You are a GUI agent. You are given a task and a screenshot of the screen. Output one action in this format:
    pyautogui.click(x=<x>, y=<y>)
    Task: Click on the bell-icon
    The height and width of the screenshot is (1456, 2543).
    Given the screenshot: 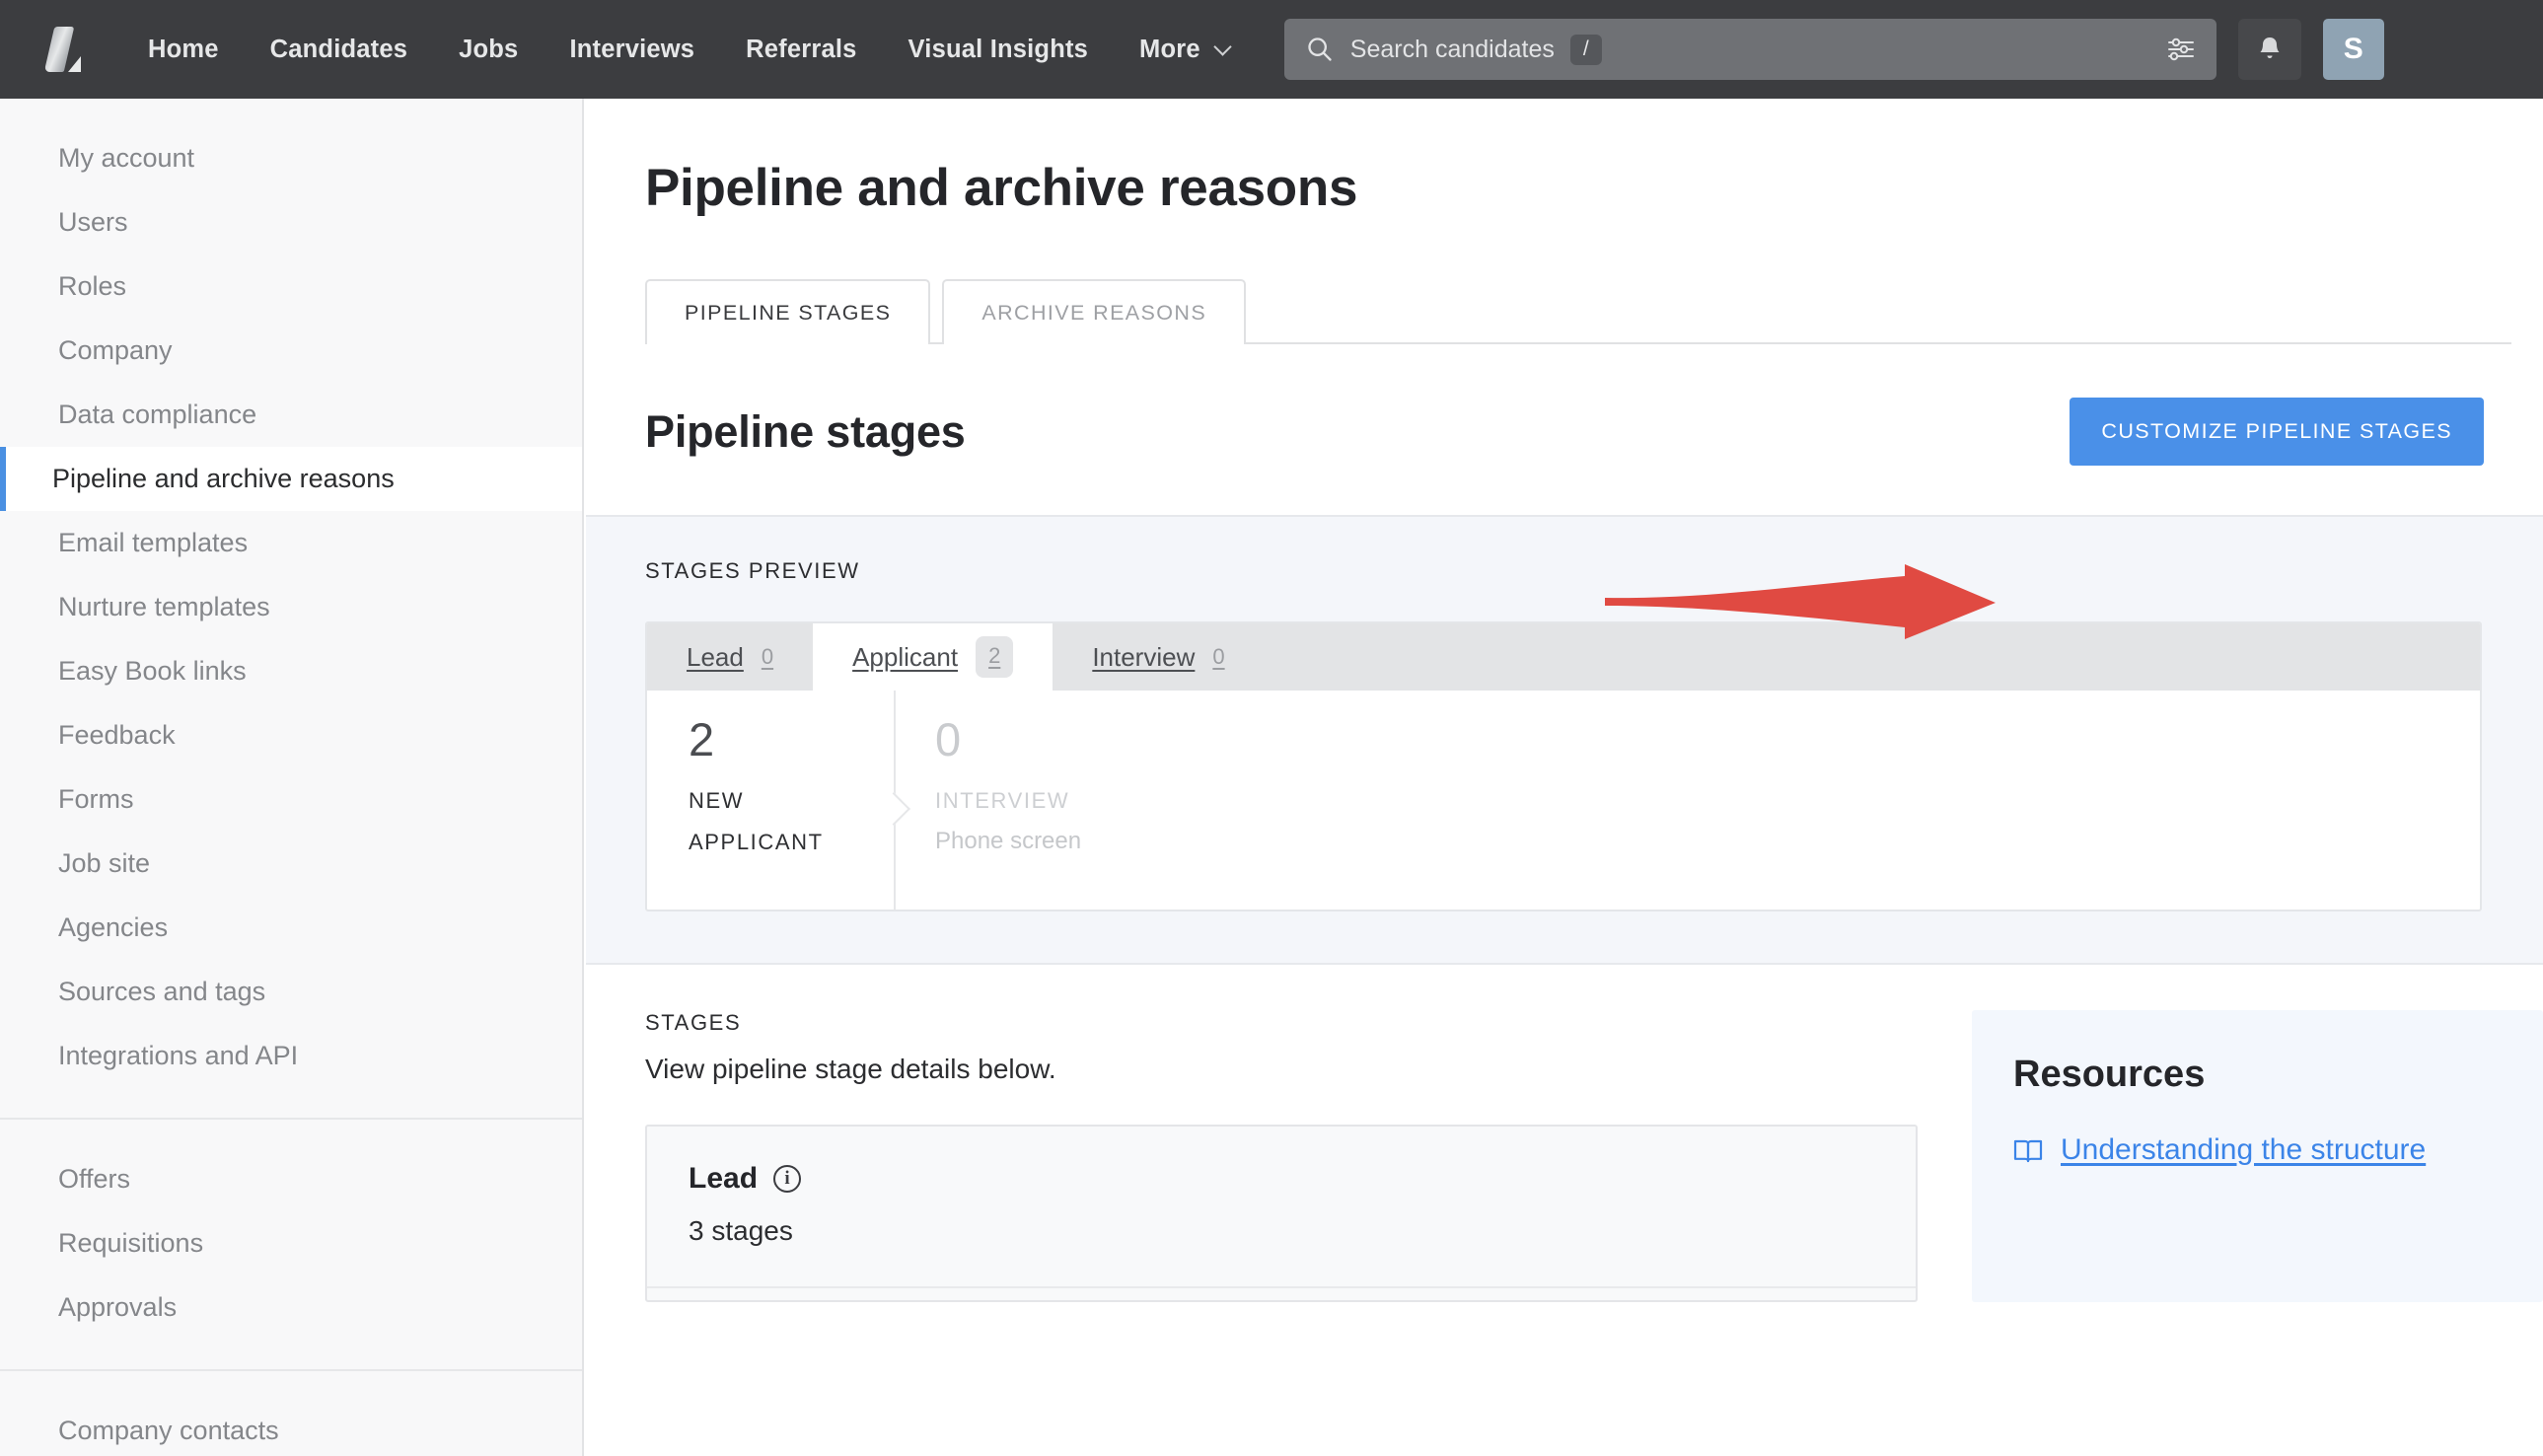 What is the action you would take?
    pyautogui.click(x=2270, y=47)
    